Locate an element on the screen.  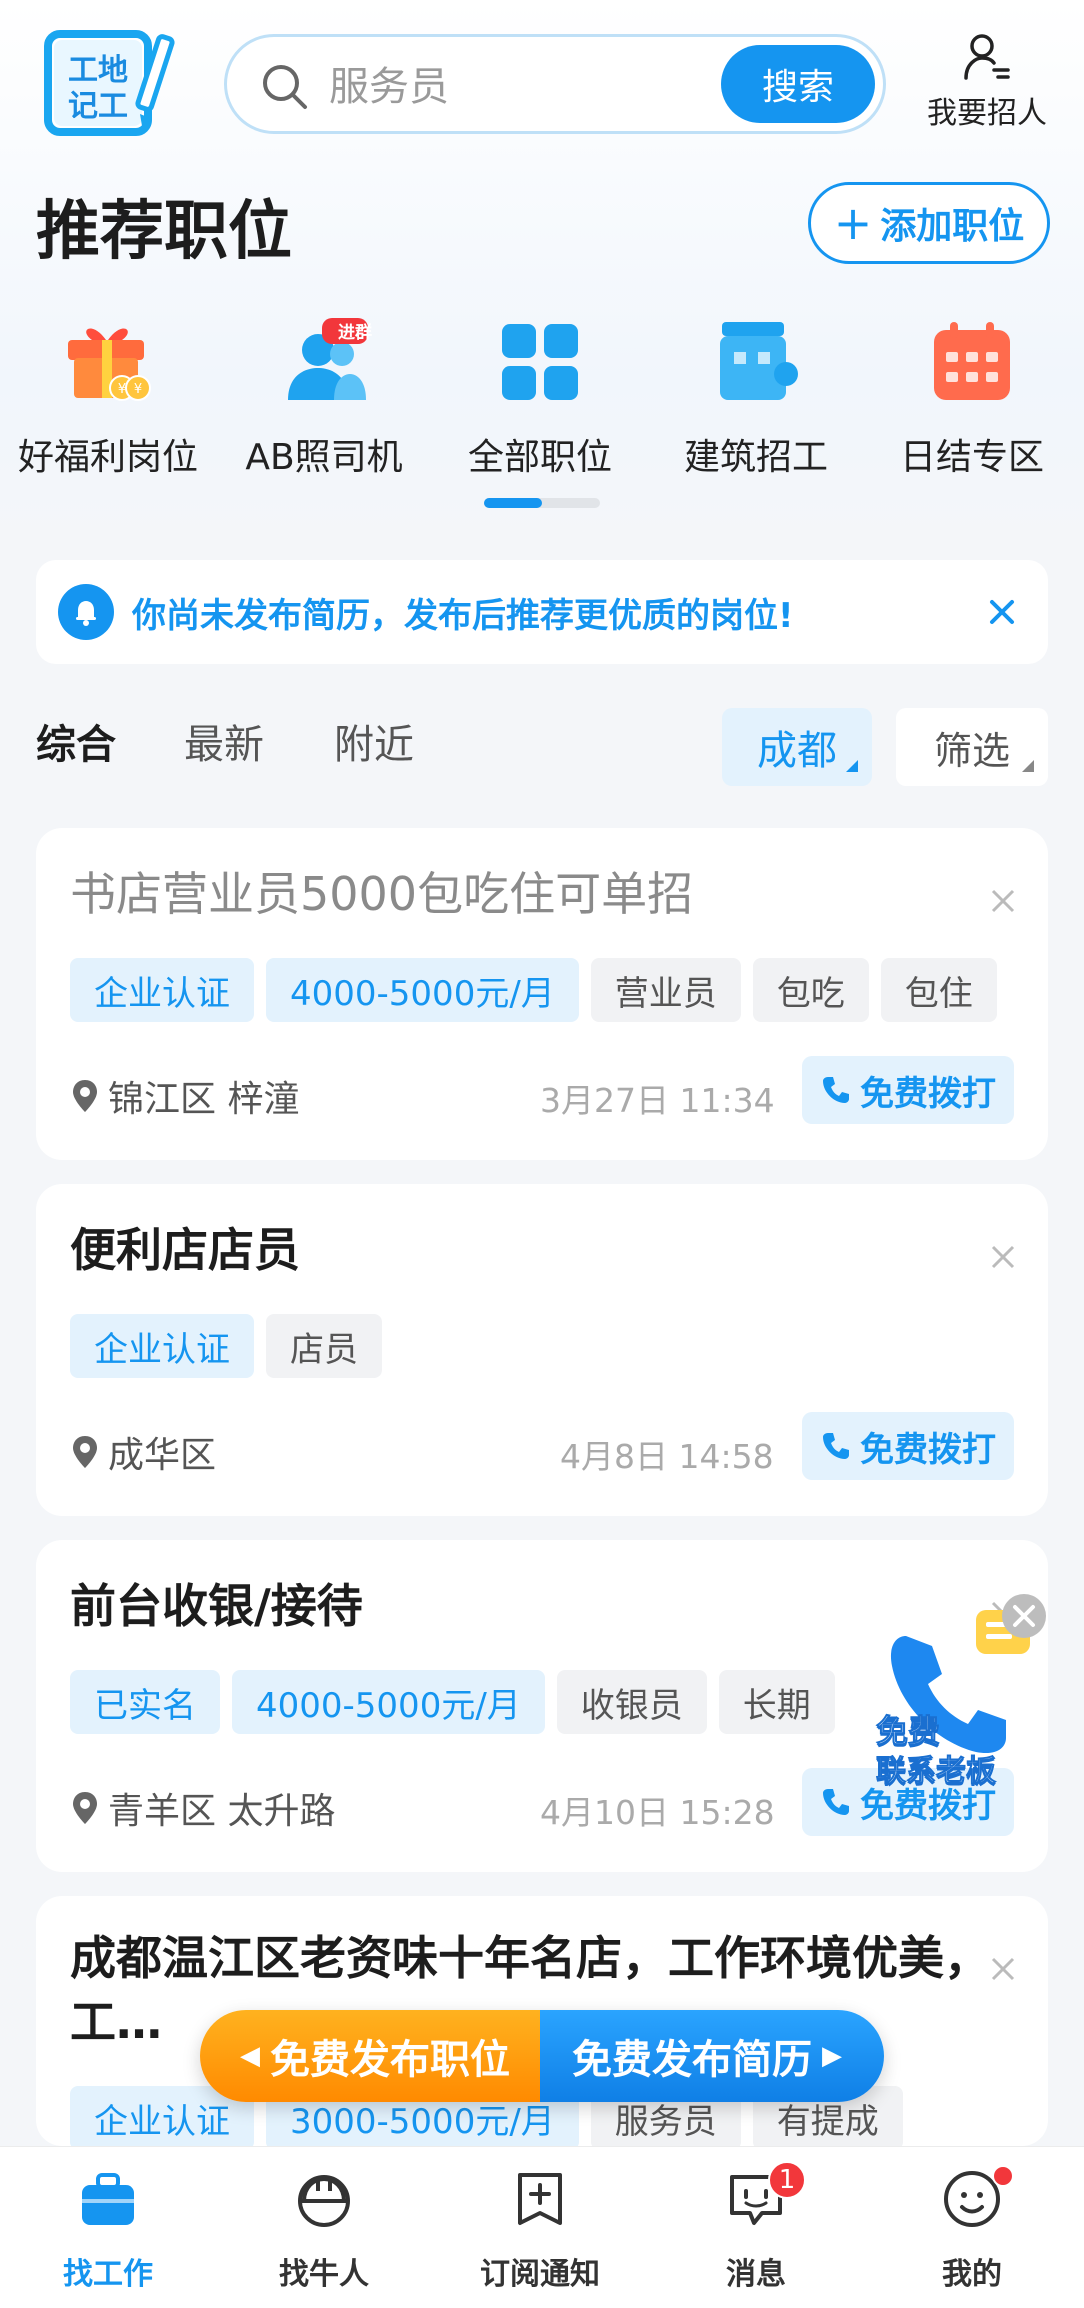
tab-latest: 最新 is located at coordinates (224, 741).